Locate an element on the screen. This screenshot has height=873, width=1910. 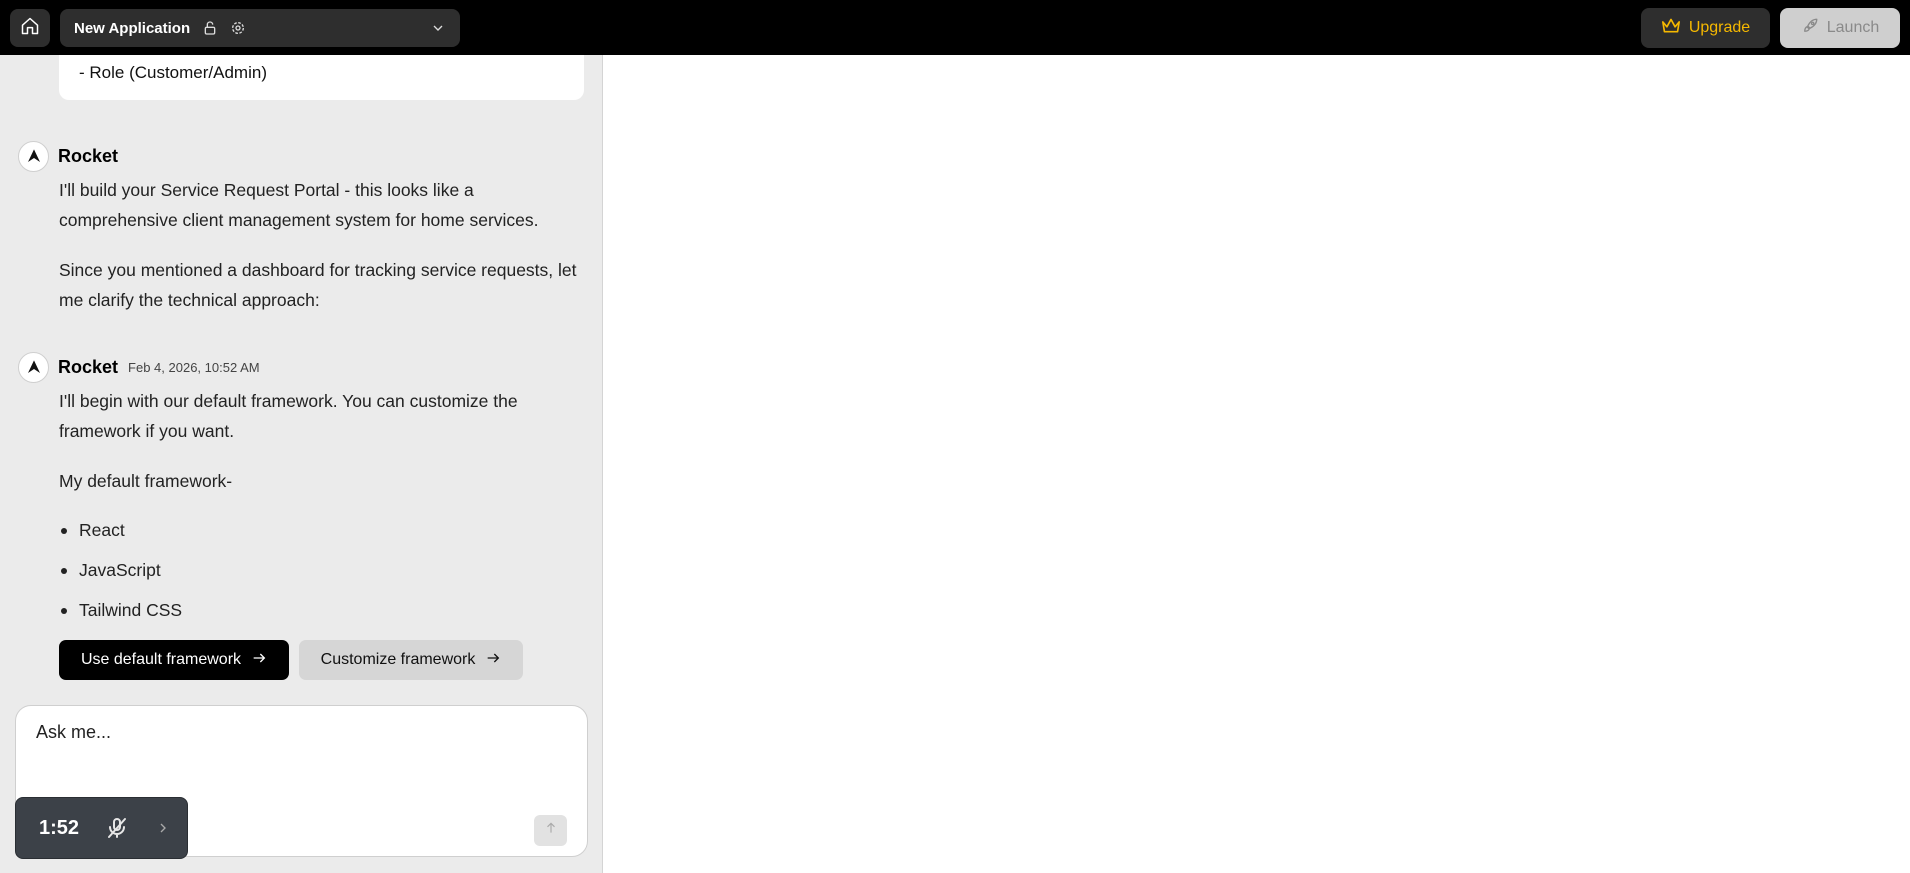
top-bar: New Application Upgrade Launch is located at coordinates (955, 27).